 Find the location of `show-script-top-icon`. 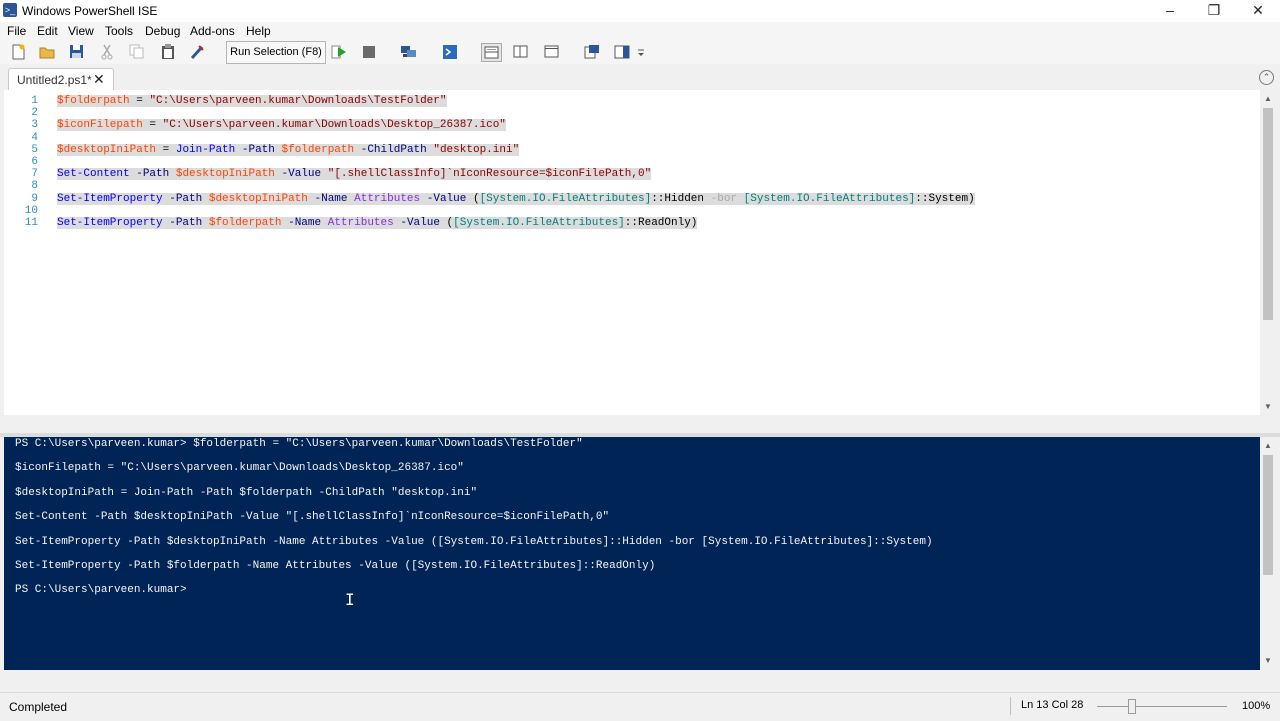

show-script-top-icon is located at coordinates (491, 52).